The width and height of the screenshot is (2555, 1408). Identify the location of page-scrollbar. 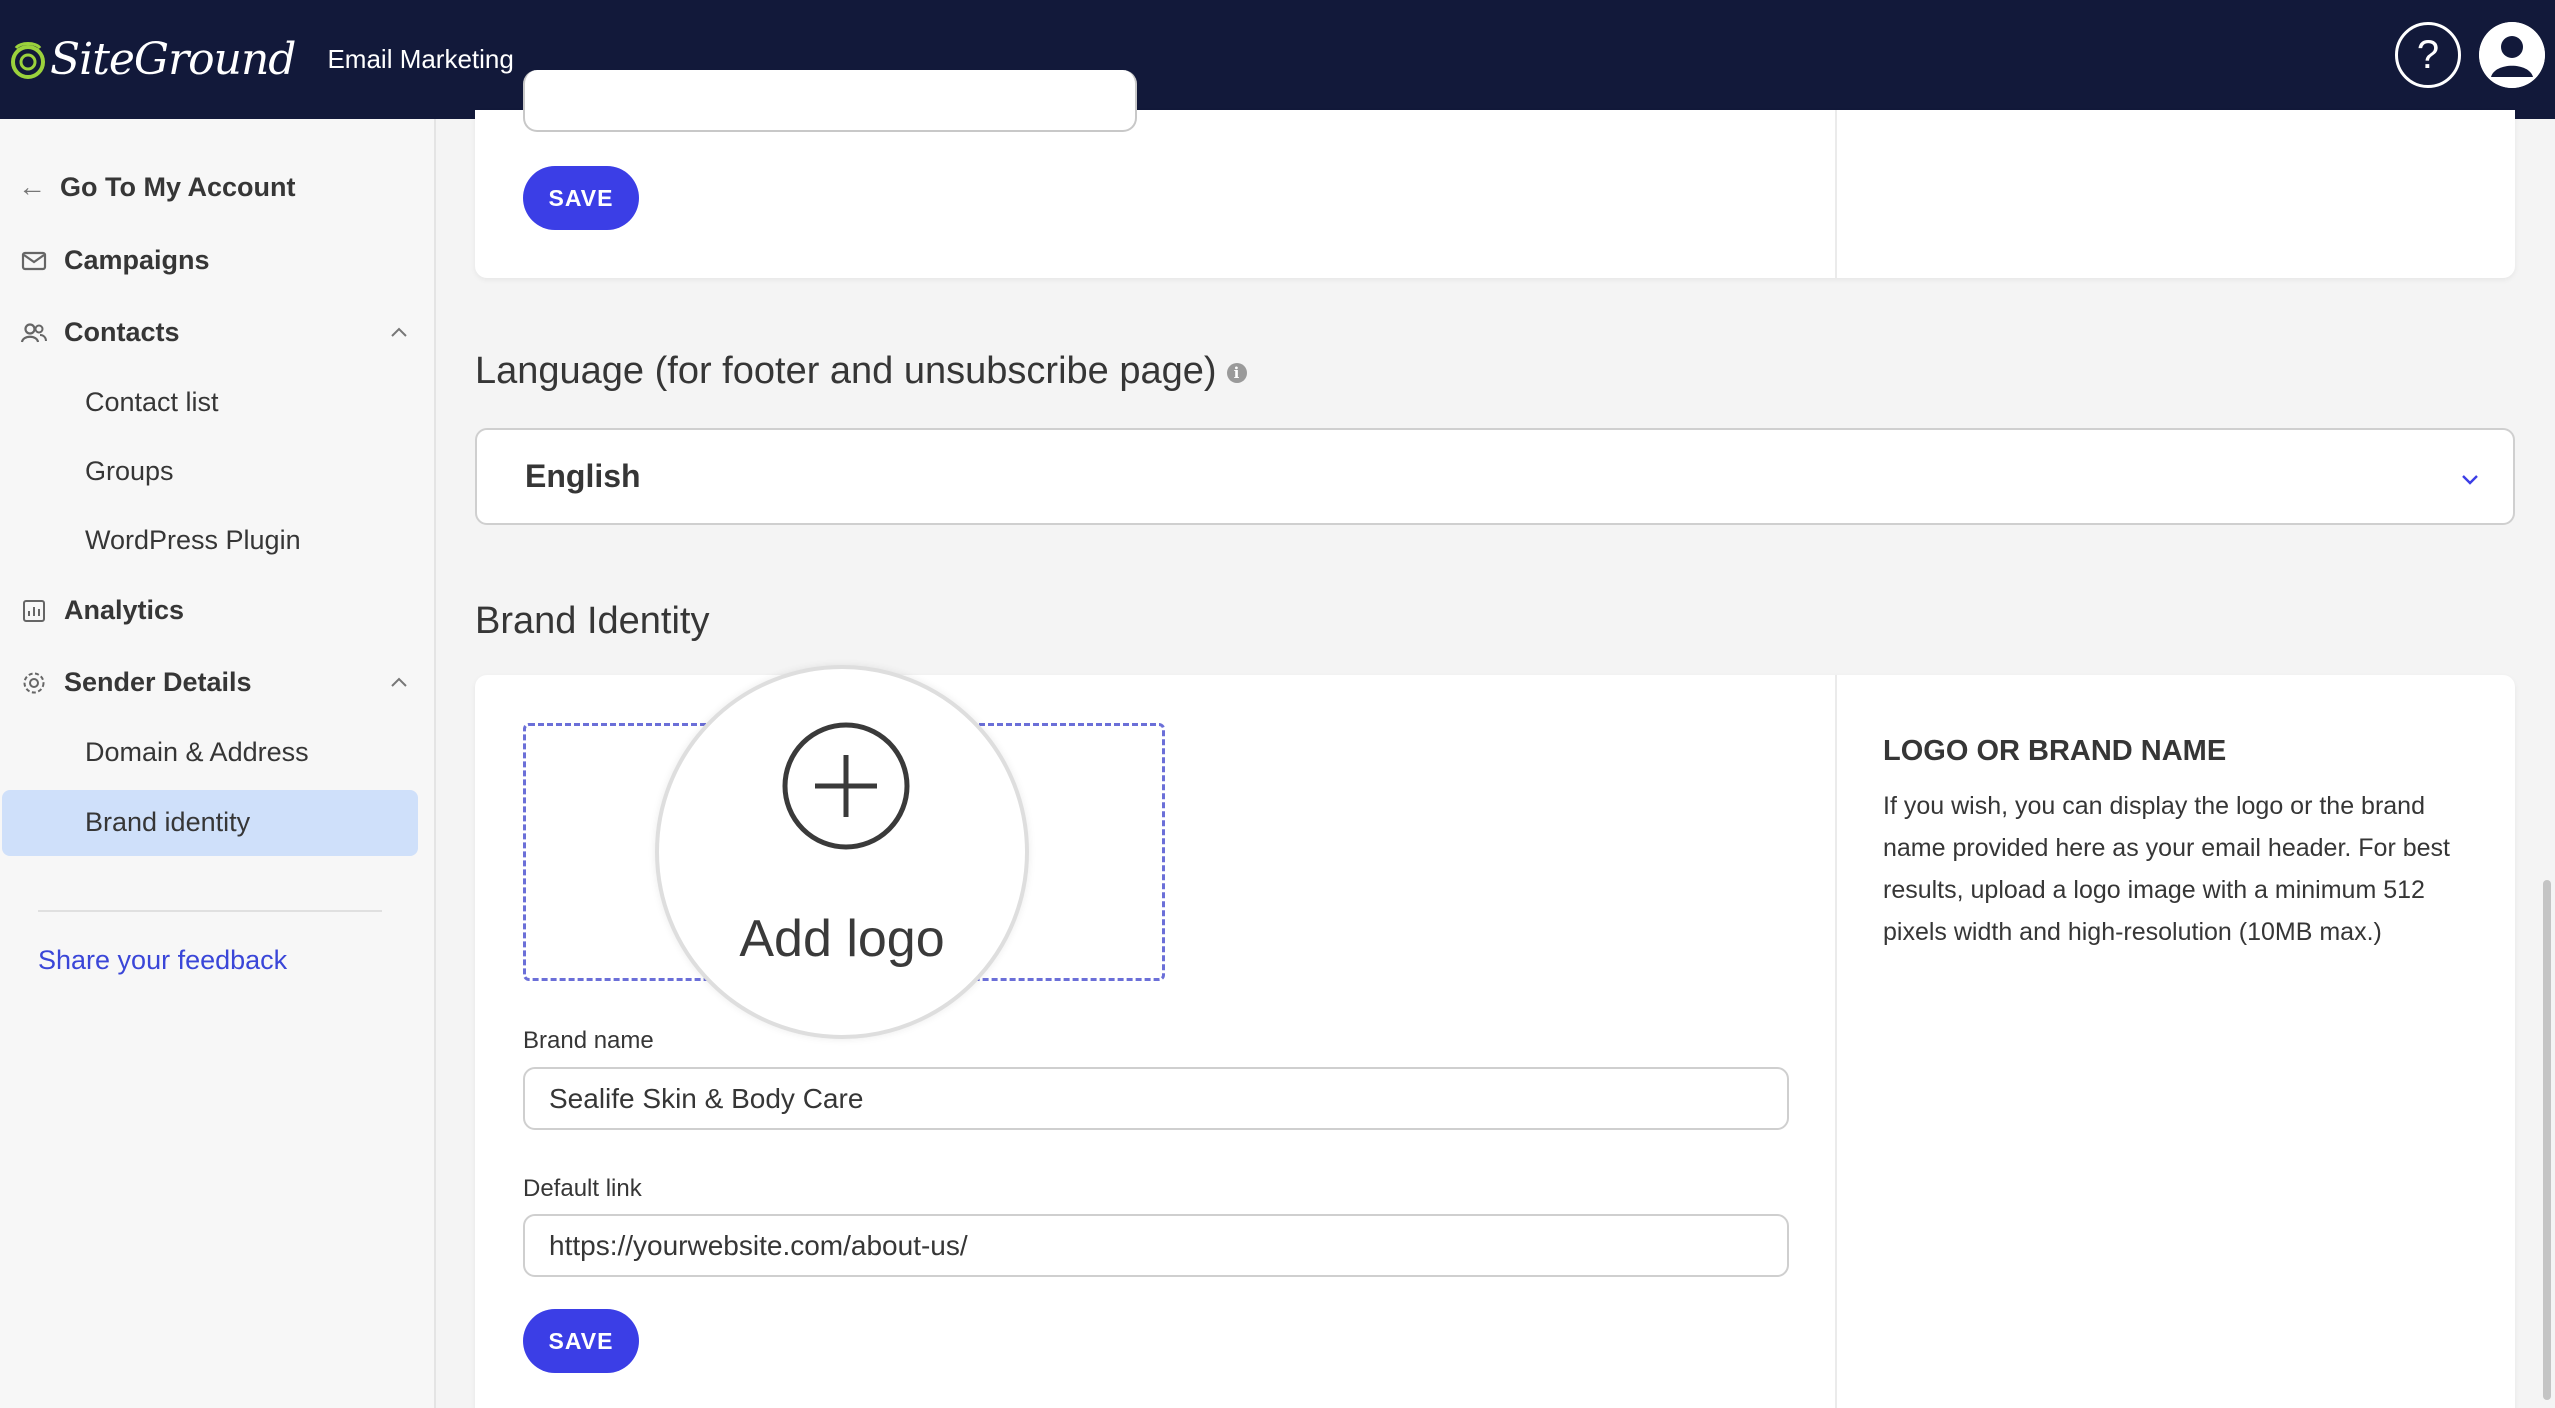
(2547, 1140).